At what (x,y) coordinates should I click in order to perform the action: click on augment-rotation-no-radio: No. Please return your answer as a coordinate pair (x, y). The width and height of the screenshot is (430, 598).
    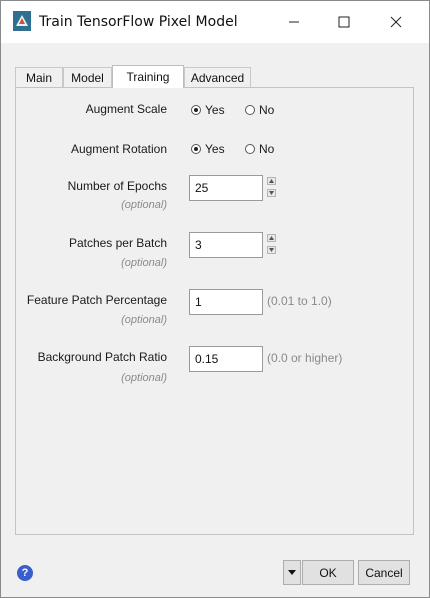
    Looking at the image, I should click on (259, 149).